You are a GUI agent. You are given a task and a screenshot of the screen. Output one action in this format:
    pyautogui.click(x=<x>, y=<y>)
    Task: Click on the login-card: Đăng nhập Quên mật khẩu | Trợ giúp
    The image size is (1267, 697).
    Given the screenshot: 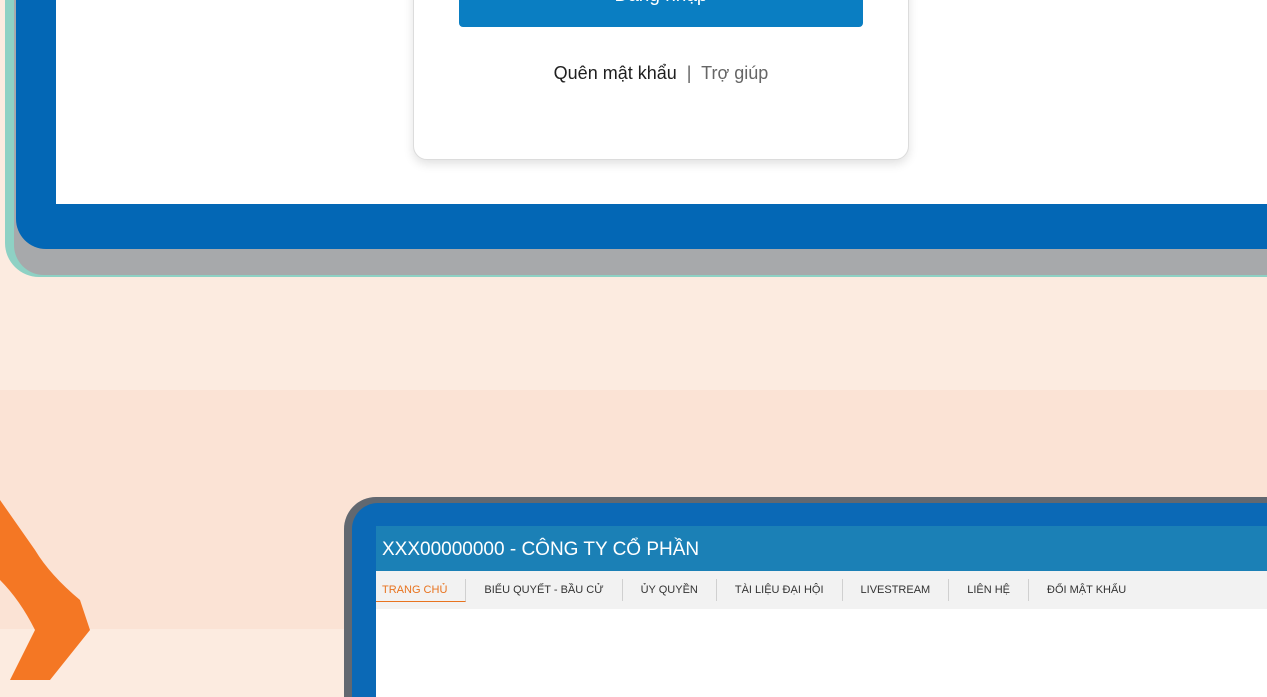 What is the action you would take?
    pyautogui.click(x=661, y=80)
    